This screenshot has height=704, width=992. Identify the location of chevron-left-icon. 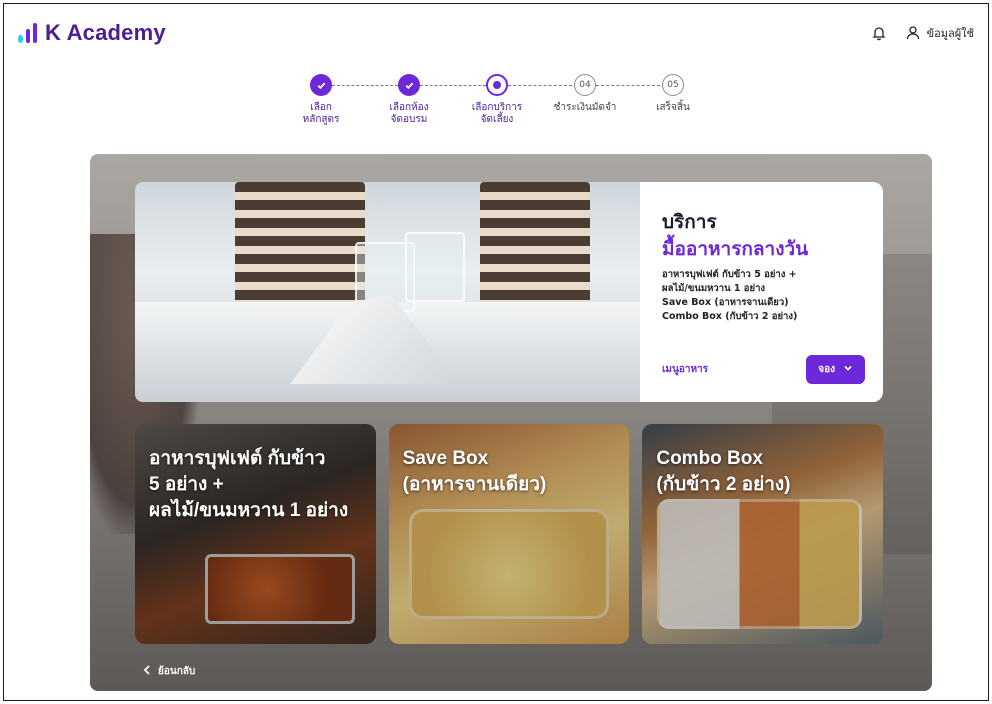
(147, 671).